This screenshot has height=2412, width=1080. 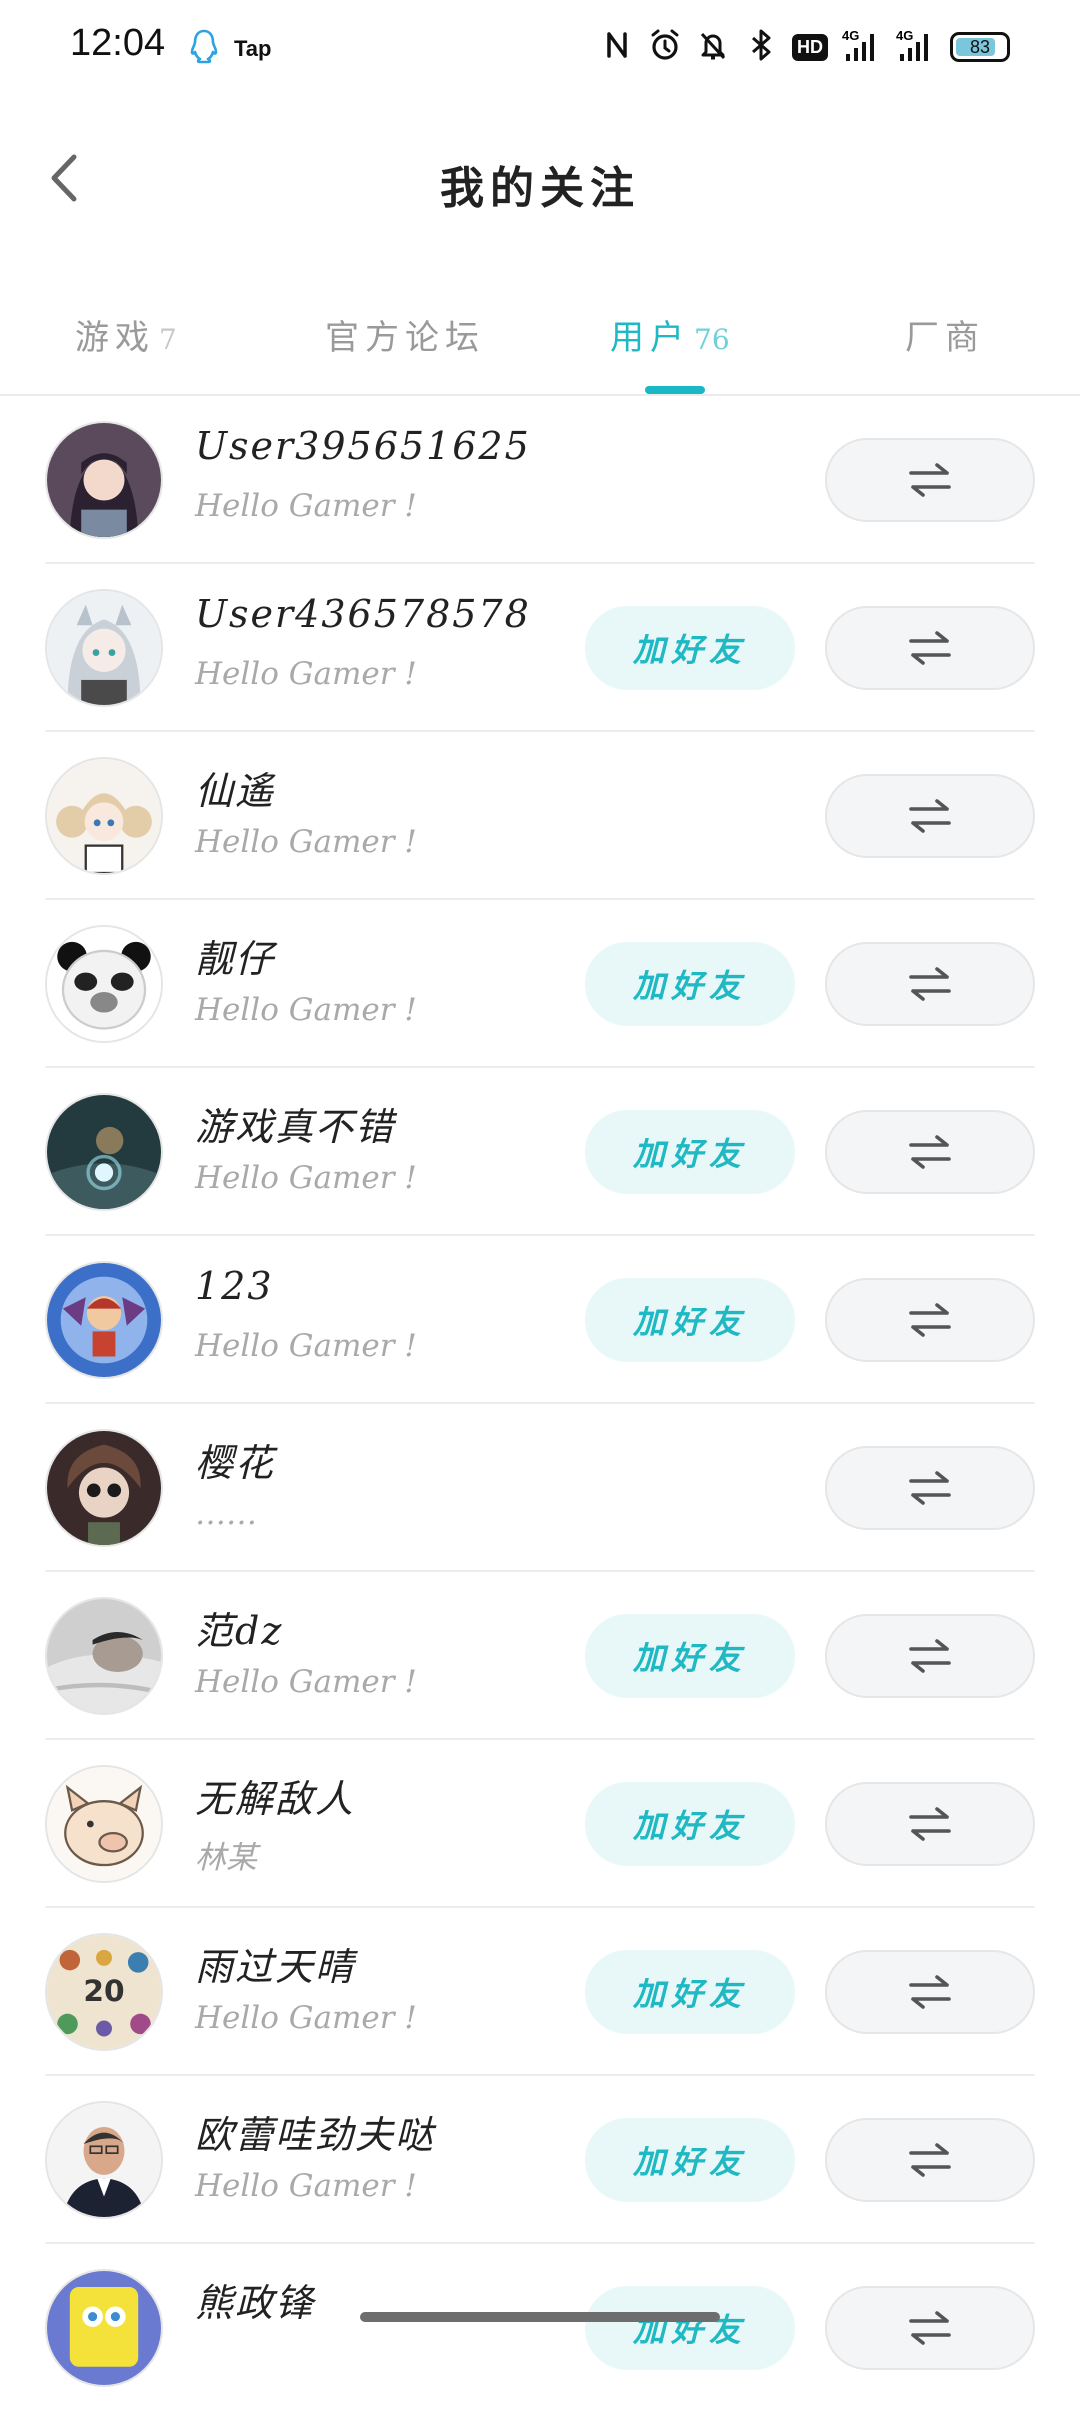 What do you see at coordinates (713, 47) in the screenshot?
I see `mute-icon` at bounding box center [713, 47].